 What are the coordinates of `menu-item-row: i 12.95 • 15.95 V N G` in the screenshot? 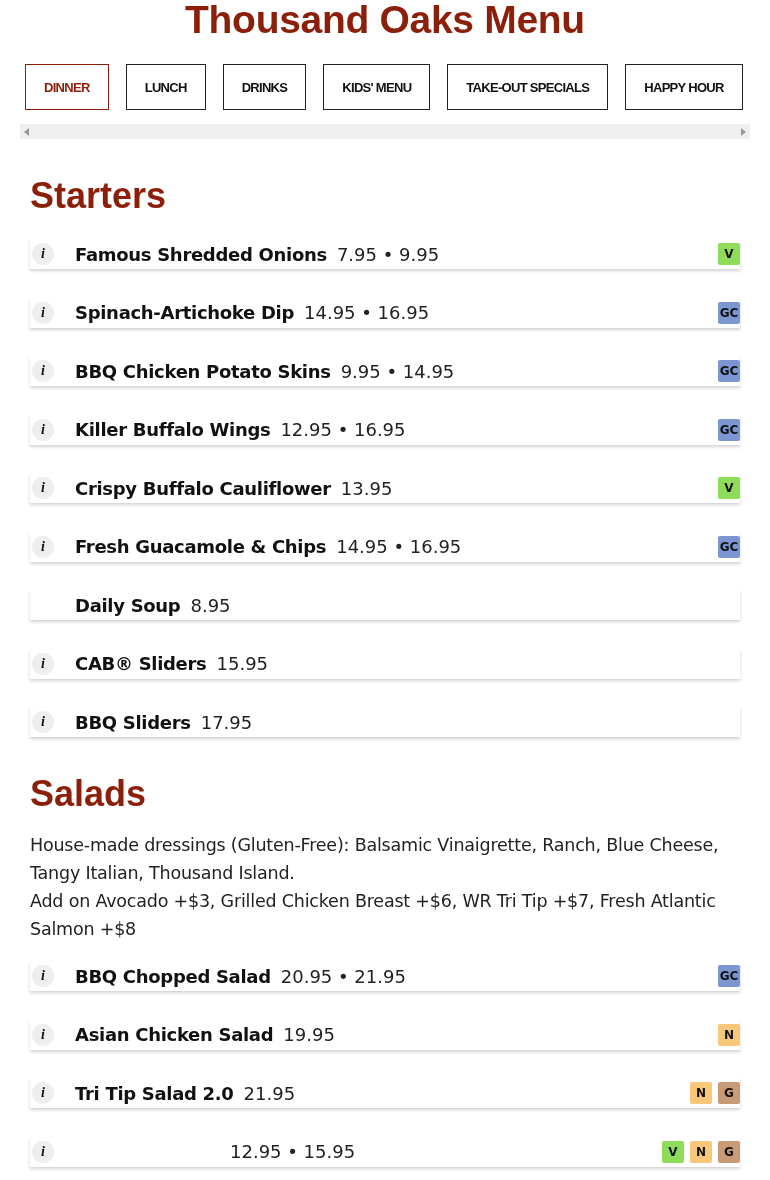 It's located at (385, 1151).